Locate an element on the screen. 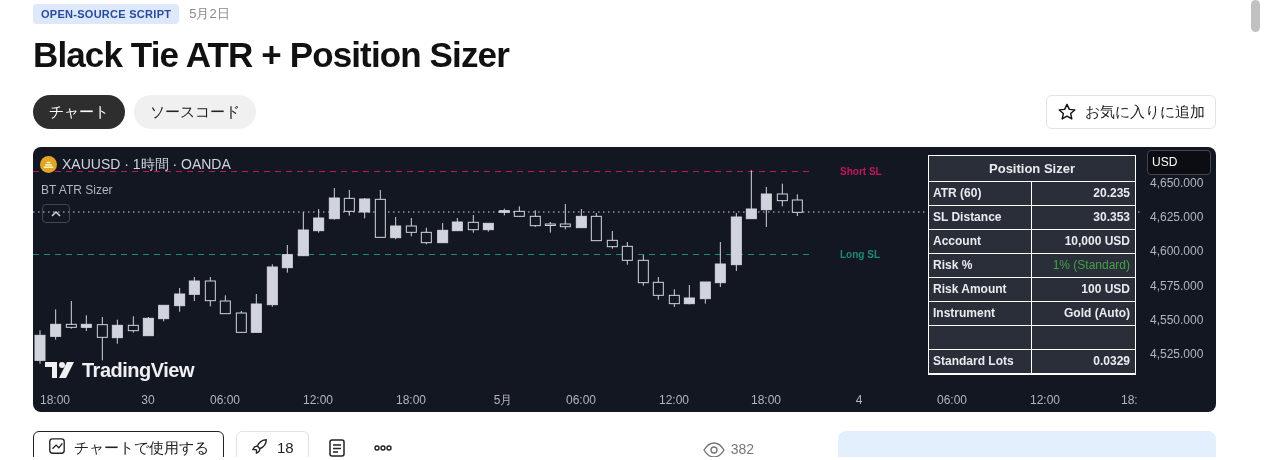 This screenshot has height=460, width=1264. currency-selector: USD is located at coordinates (1179, 162).